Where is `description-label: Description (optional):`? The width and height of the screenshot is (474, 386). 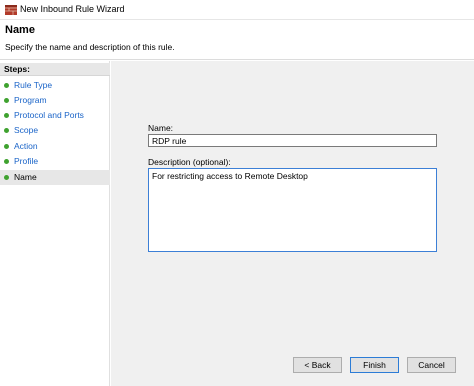 description-label: Description (optional): is located at coordinates (189, 162).